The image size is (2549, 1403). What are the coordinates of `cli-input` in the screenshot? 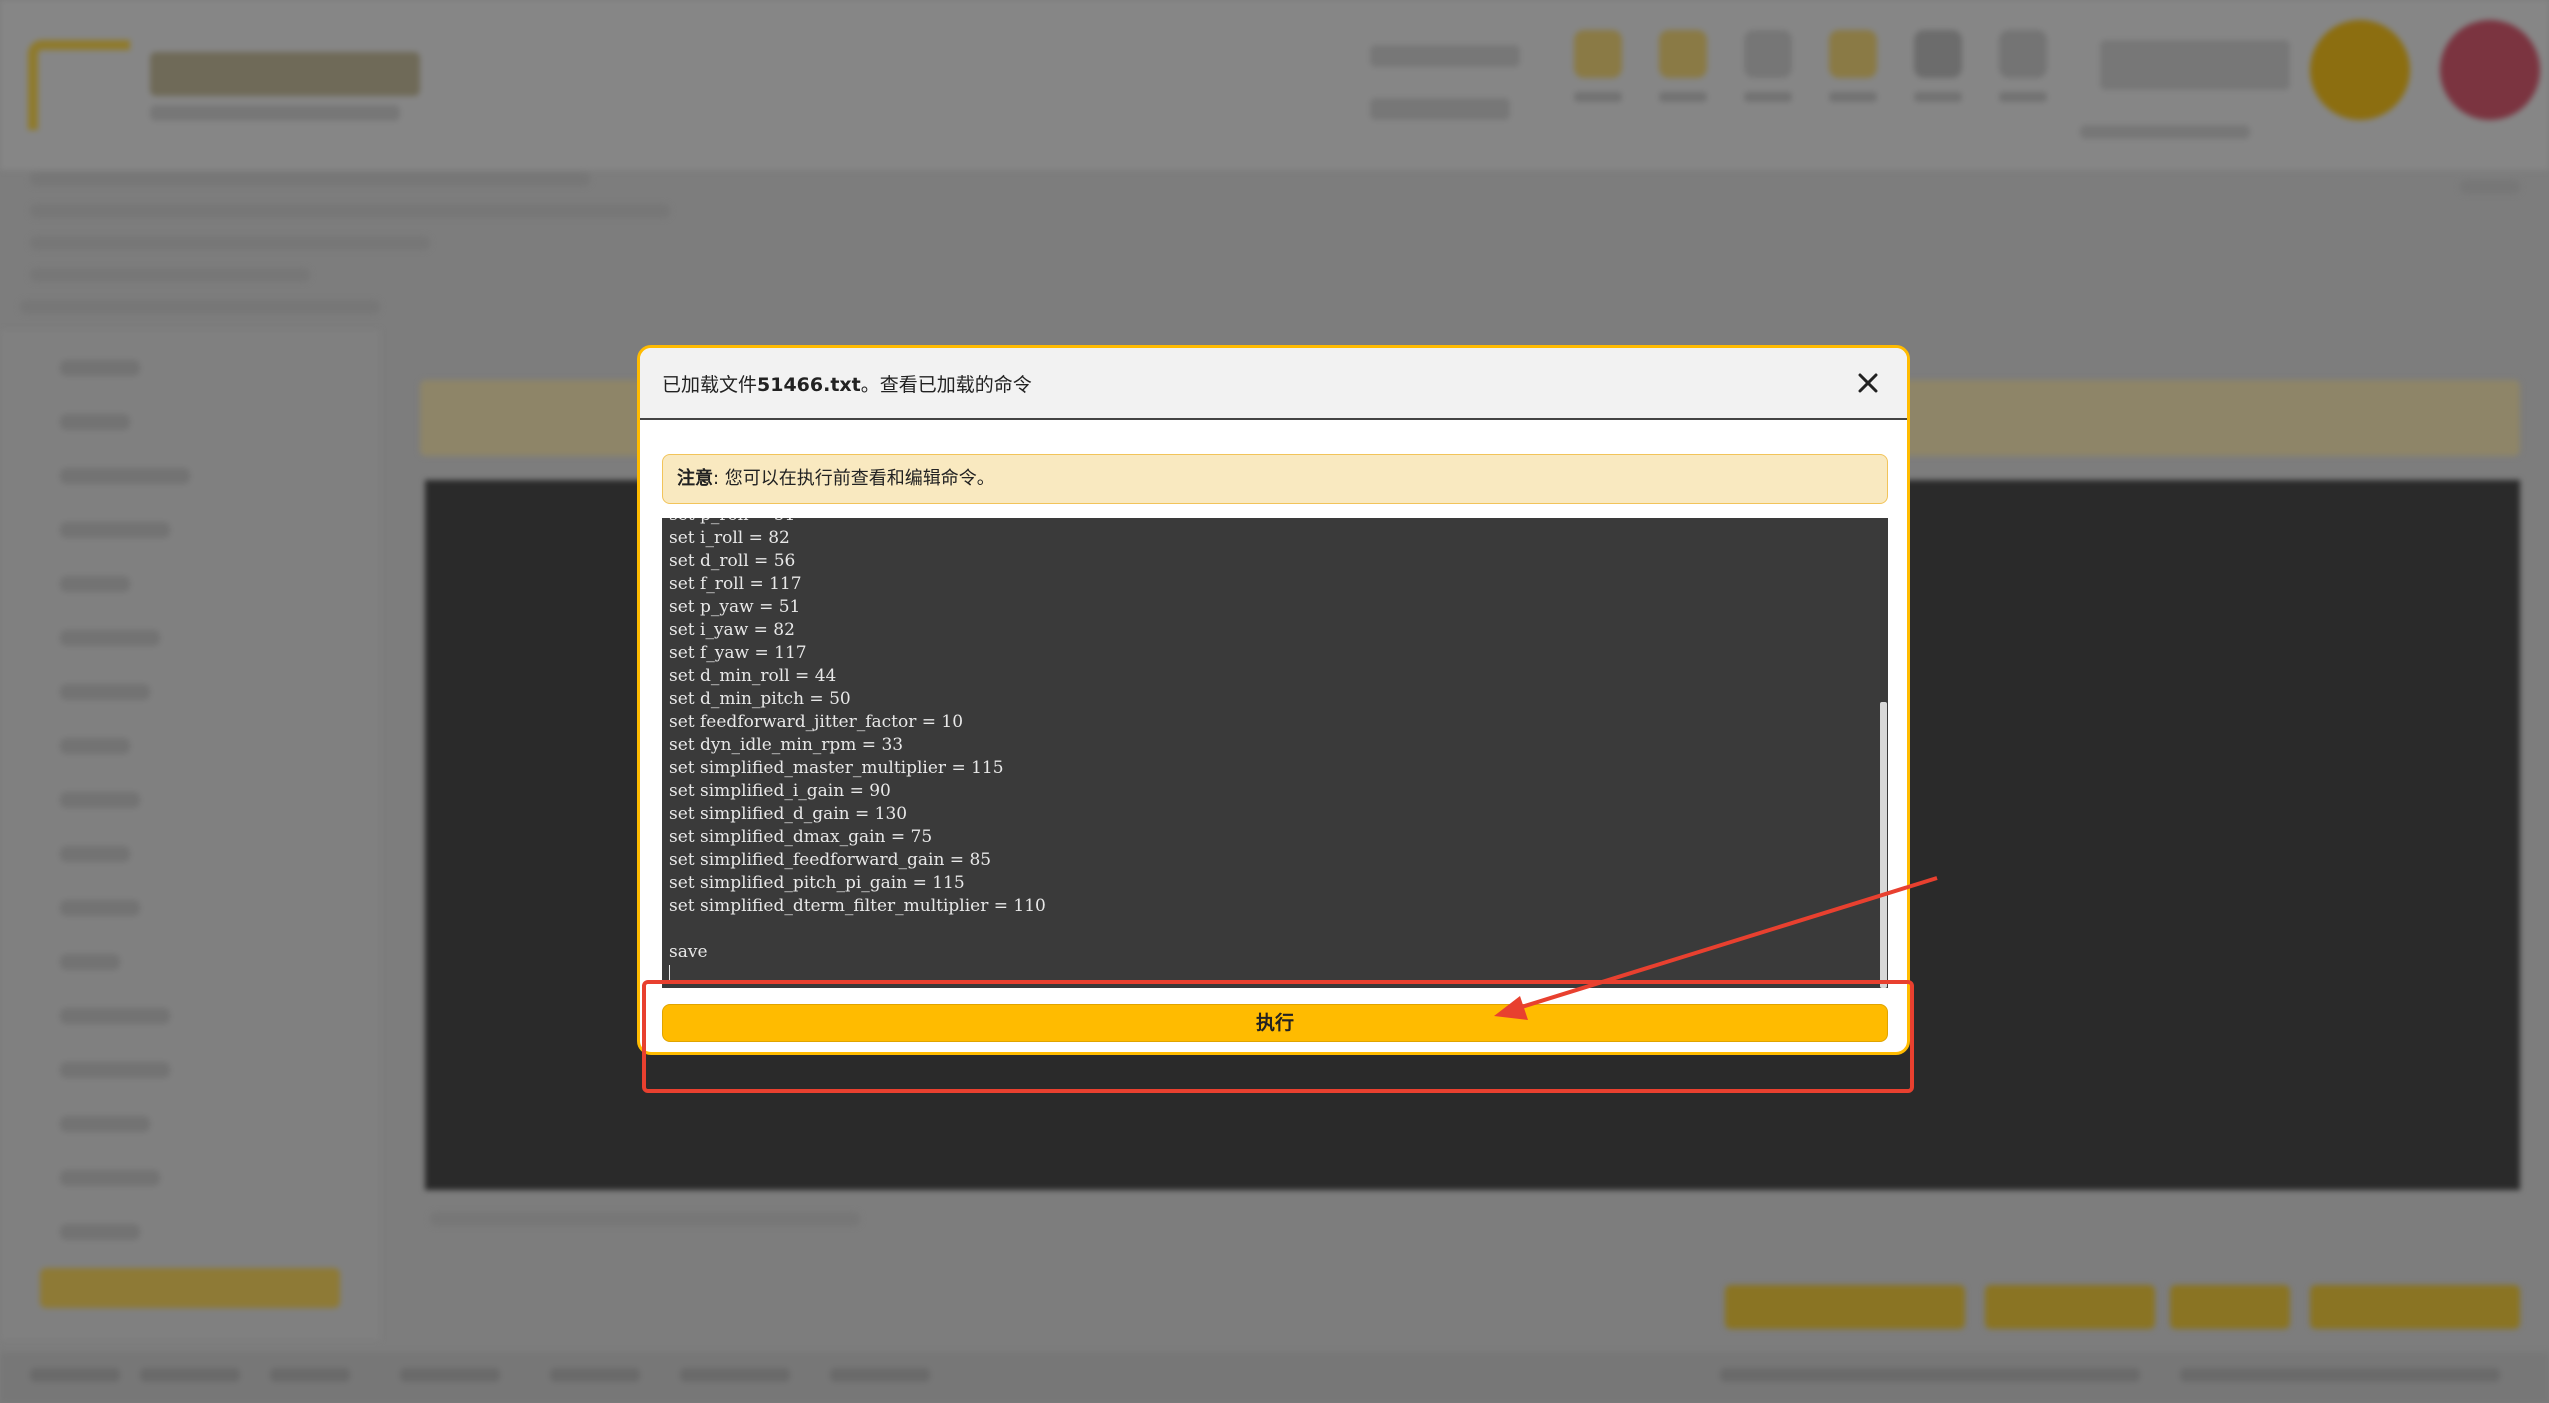 It's located at (645, 1219).